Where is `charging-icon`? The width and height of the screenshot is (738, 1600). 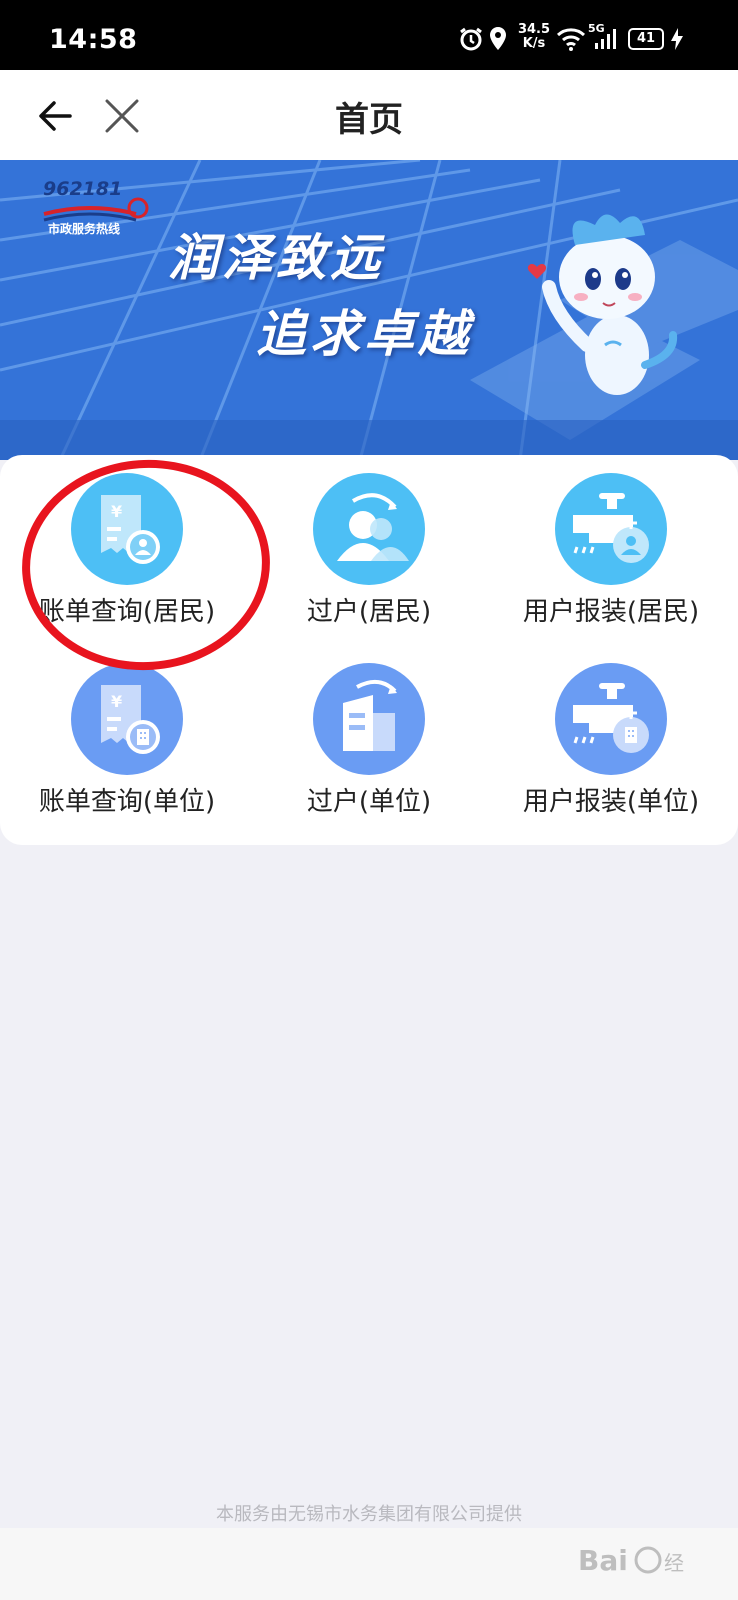 charging-icon is located at coordinates (677, 39).